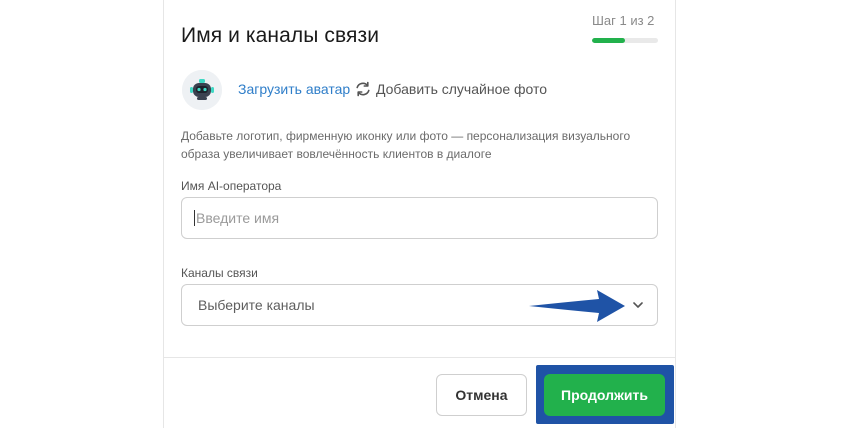  I want to click on step-progress-bar, so click(625, 40).